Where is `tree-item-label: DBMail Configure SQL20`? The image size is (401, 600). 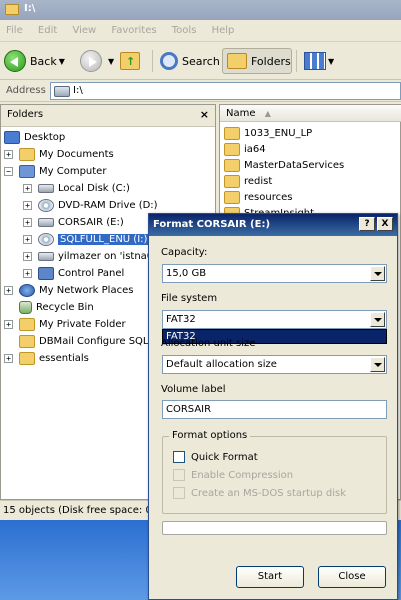
tree-item-label: DBMail Configure SQL20 is located at coordinates (100, 341).